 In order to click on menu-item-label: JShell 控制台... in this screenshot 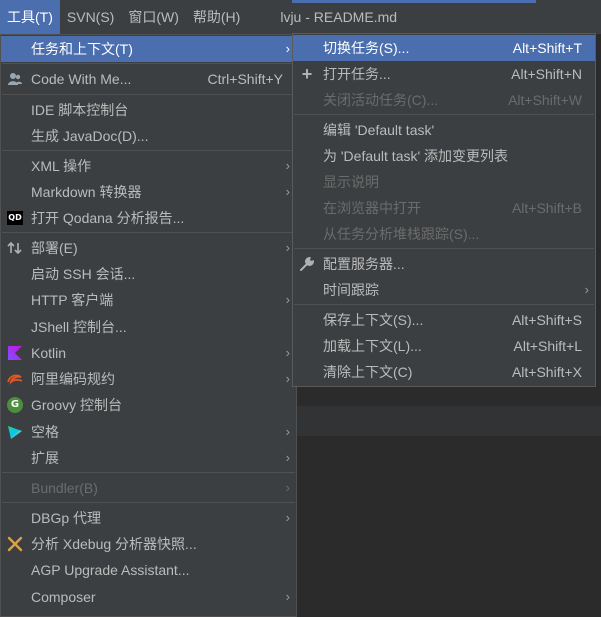, I will do `click(79, 327)`.